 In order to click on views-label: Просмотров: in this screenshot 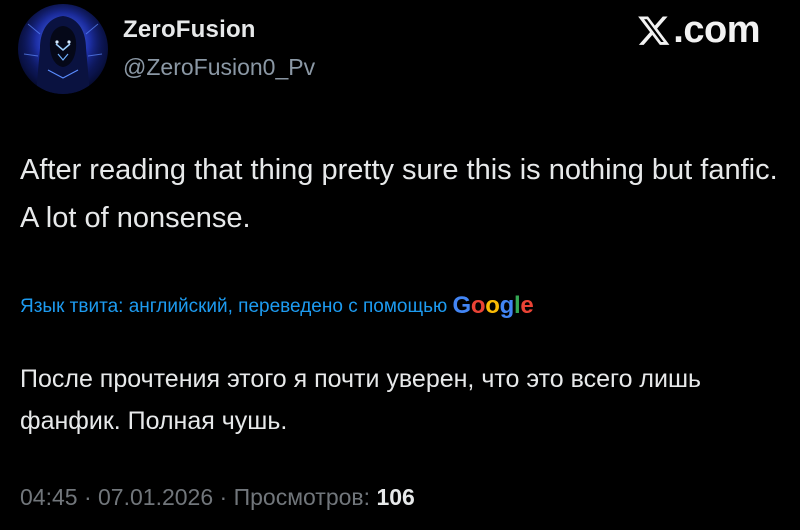, I will do `click(302, 497)`.